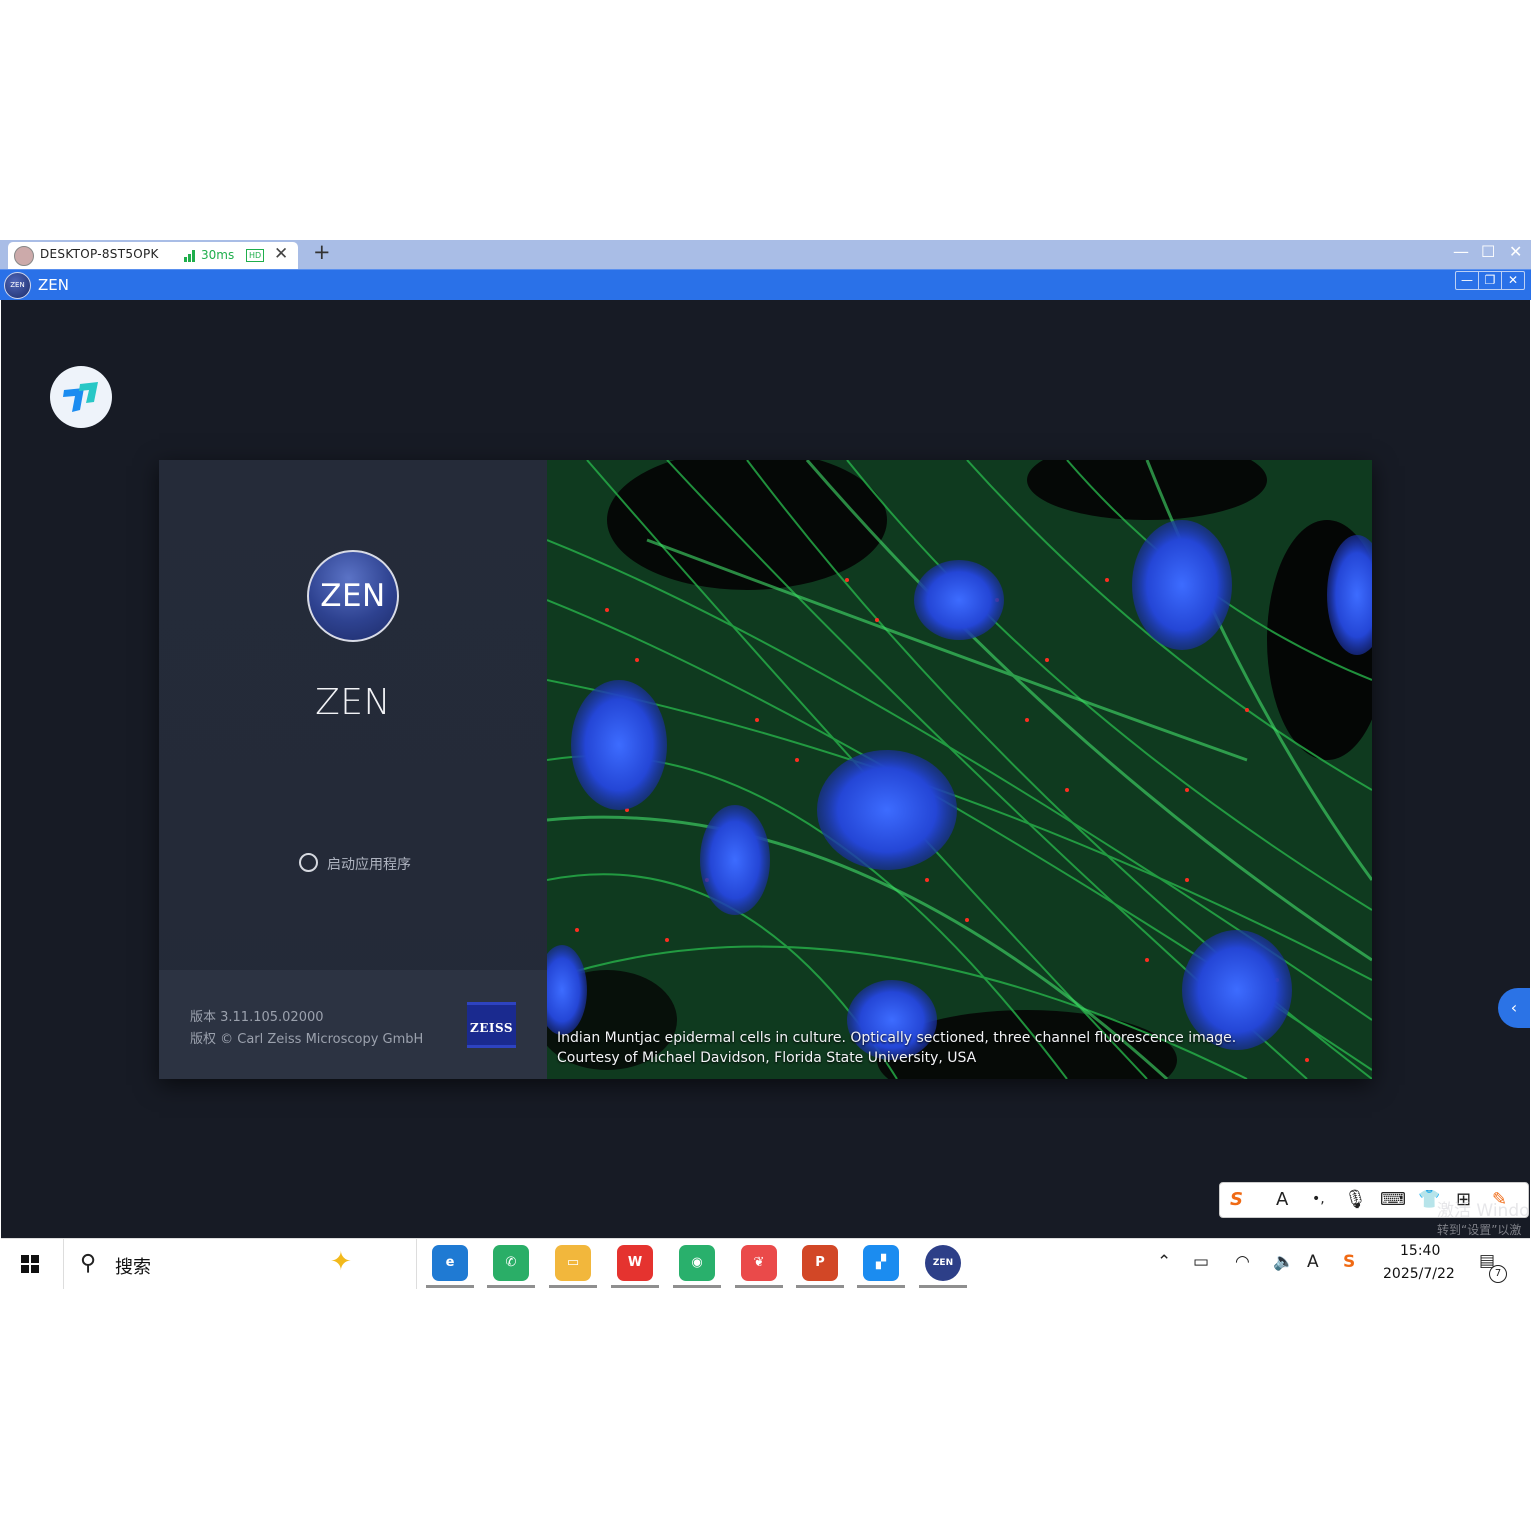 This screenshot has height=1531, width=1531. I want to click on window-close-button: ✕, so click(1513, 280).